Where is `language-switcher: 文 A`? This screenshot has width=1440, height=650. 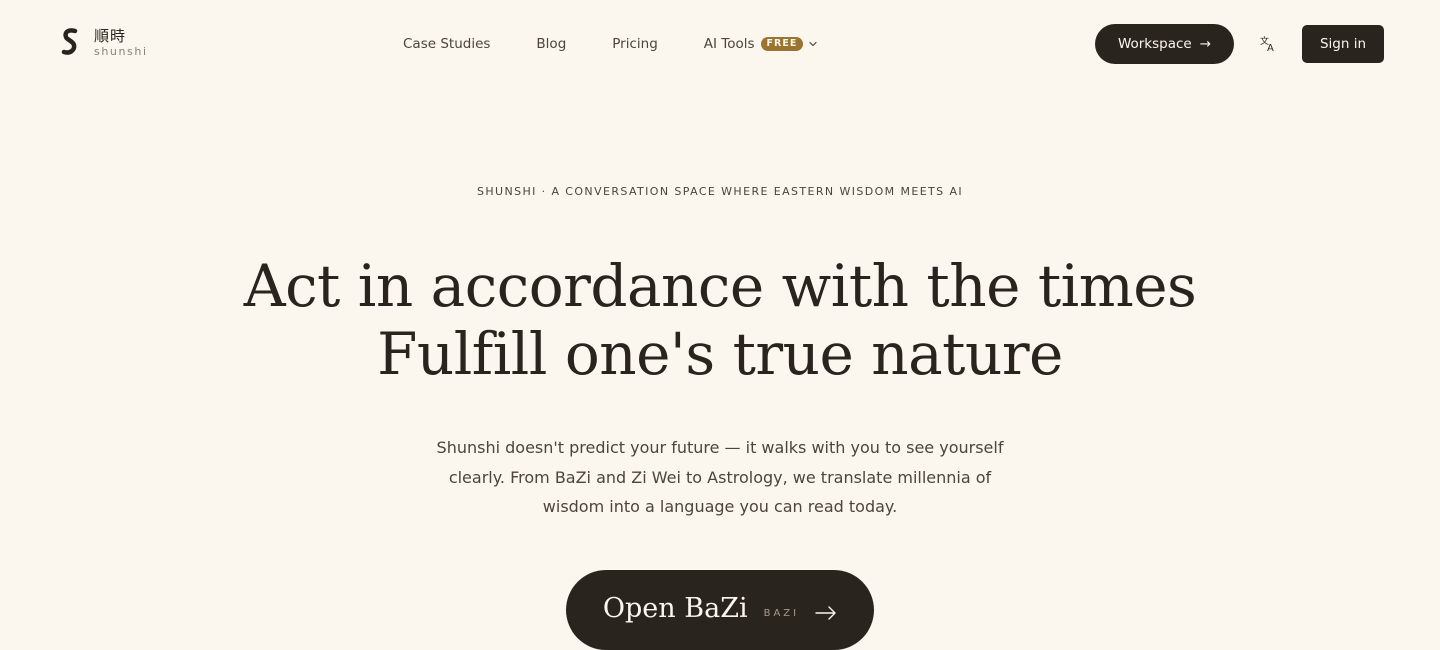 language-switcher: 文 A is located at coordinates (1268, 44).